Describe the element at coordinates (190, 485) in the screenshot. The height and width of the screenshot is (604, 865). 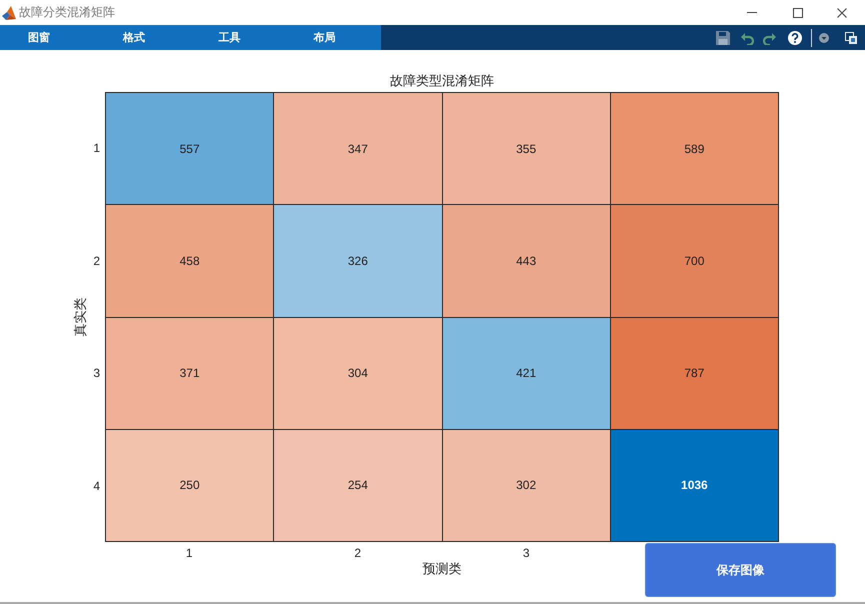
I see `matrix-cell: 250` at that location.